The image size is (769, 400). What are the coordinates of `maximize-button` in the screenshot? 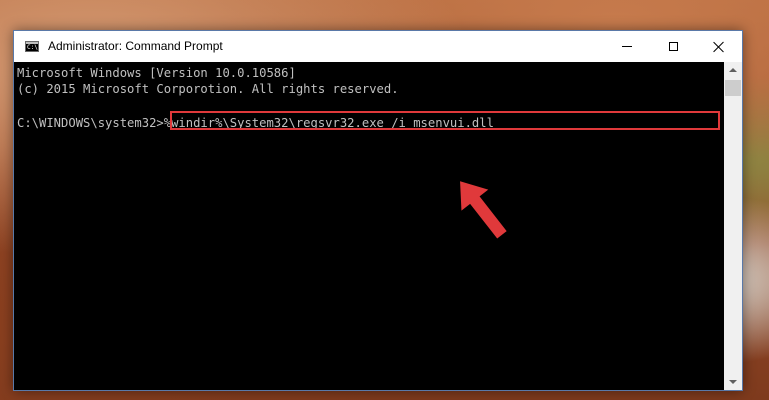 It's located at (673, 46).